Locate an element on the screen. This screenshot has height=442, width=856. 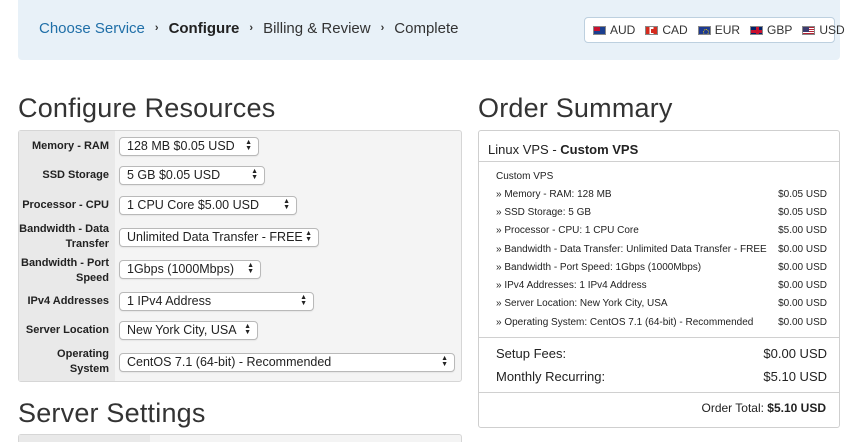
port-speed-select: 1Gbps (1000Mbps) ▲ ▼ is located at coordinates (190, 269).